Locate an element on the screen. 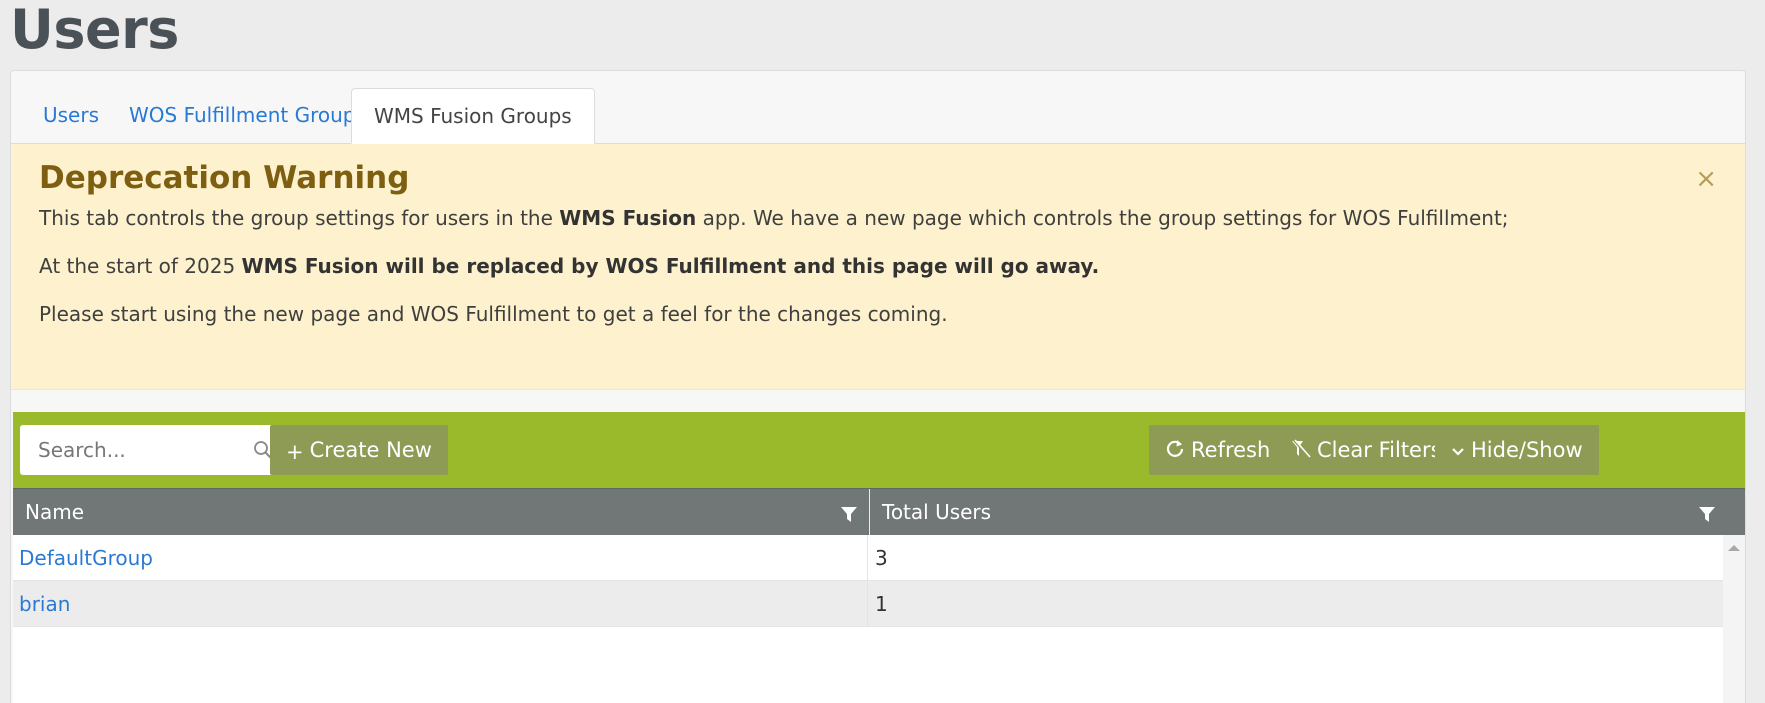 The width and height of the screenshot is (1765, 703). column-header-total-users: Total Users is located at coordinates (930, 512).